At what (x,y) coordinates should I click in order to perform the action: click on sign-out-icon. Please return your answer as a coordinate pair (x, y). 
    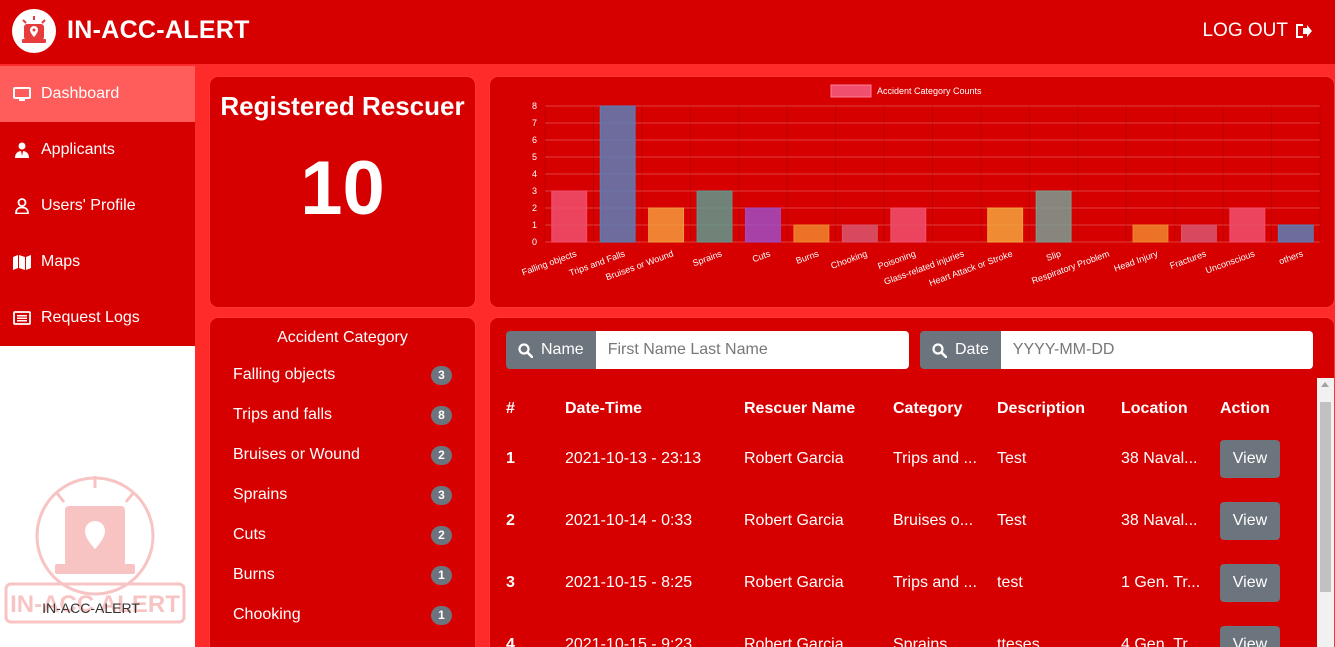
    Looking at the image, I should click on (1304, 31).